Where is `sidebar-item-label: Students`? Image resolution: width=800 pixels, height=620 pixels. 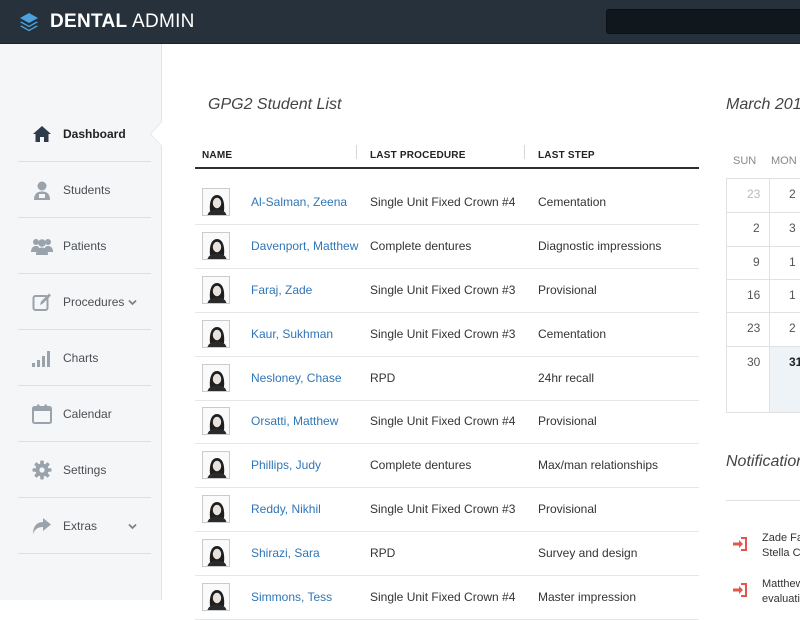 sidebar-item-label: Students is located at coordinates (87, 189).